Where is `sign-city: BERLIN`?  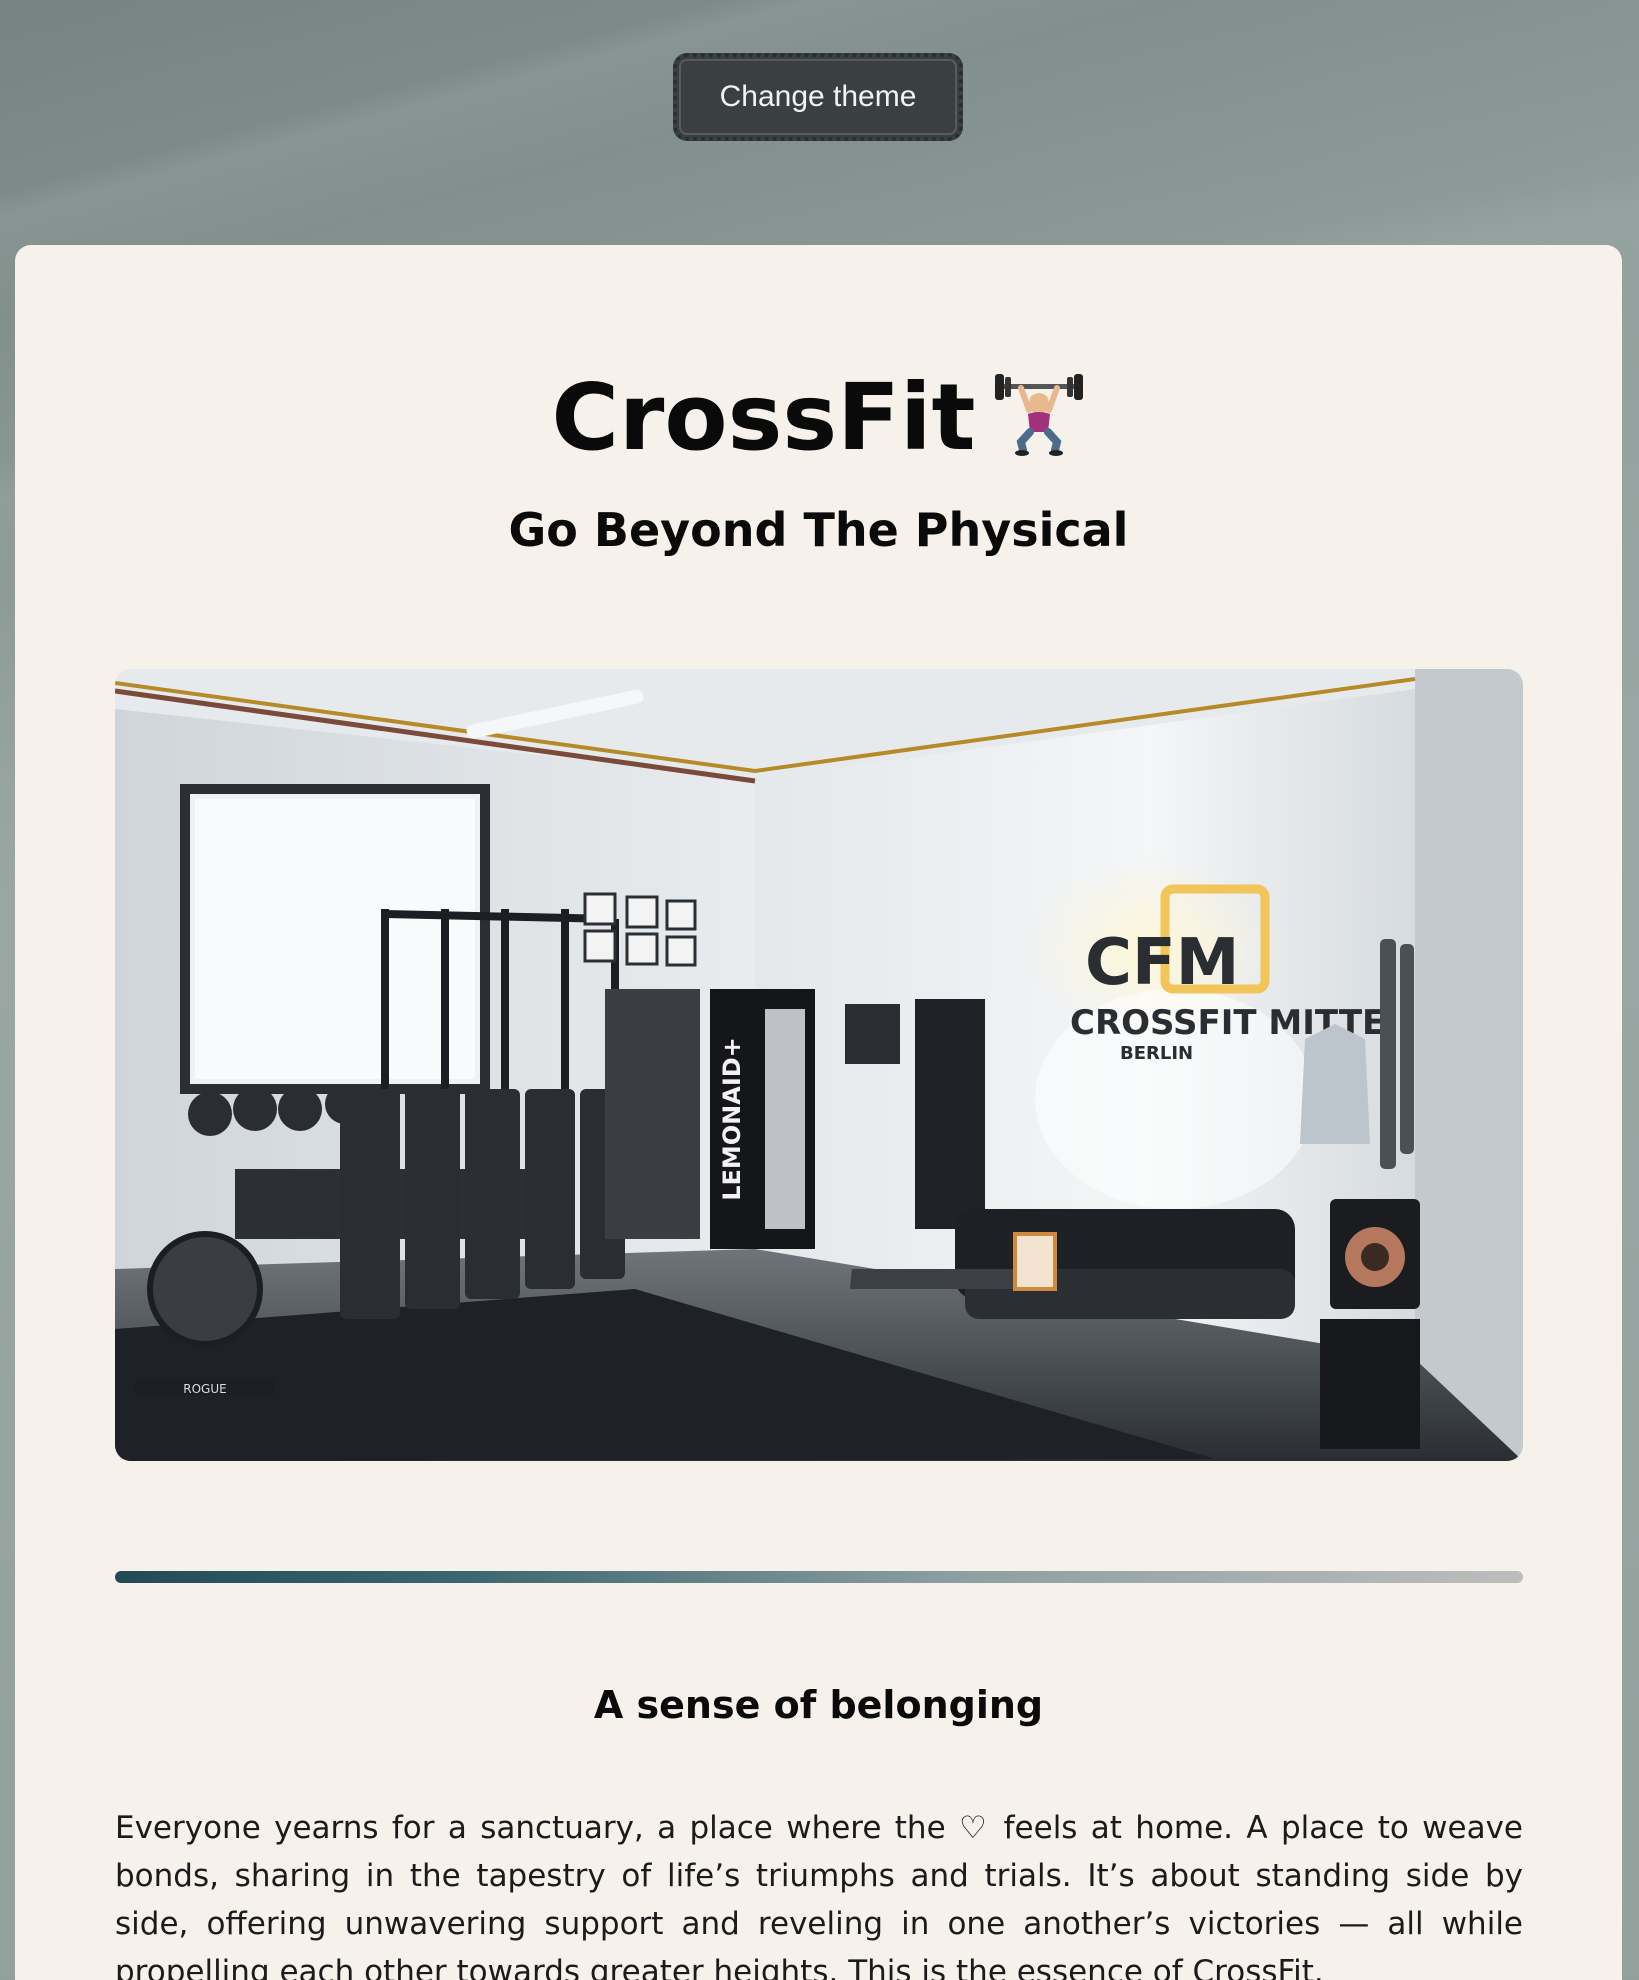 sign-city: BERLIN is located at coordinates (1156, 1053).